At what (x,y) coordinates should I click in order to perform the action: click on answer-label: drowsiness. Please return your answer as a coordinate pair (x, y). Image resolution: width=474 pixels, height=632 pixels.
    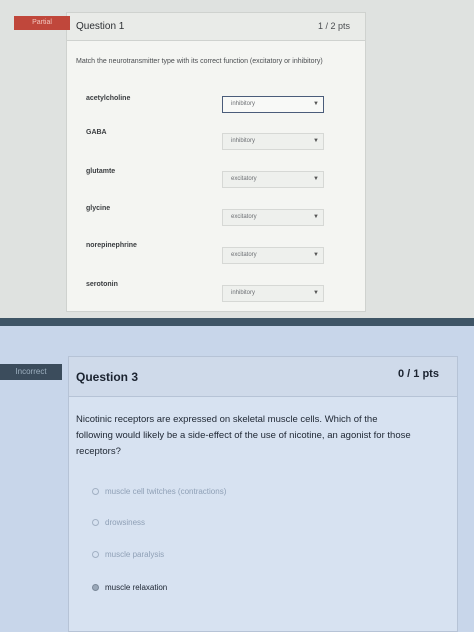
    Looking at the image, I should click on (125, 522).